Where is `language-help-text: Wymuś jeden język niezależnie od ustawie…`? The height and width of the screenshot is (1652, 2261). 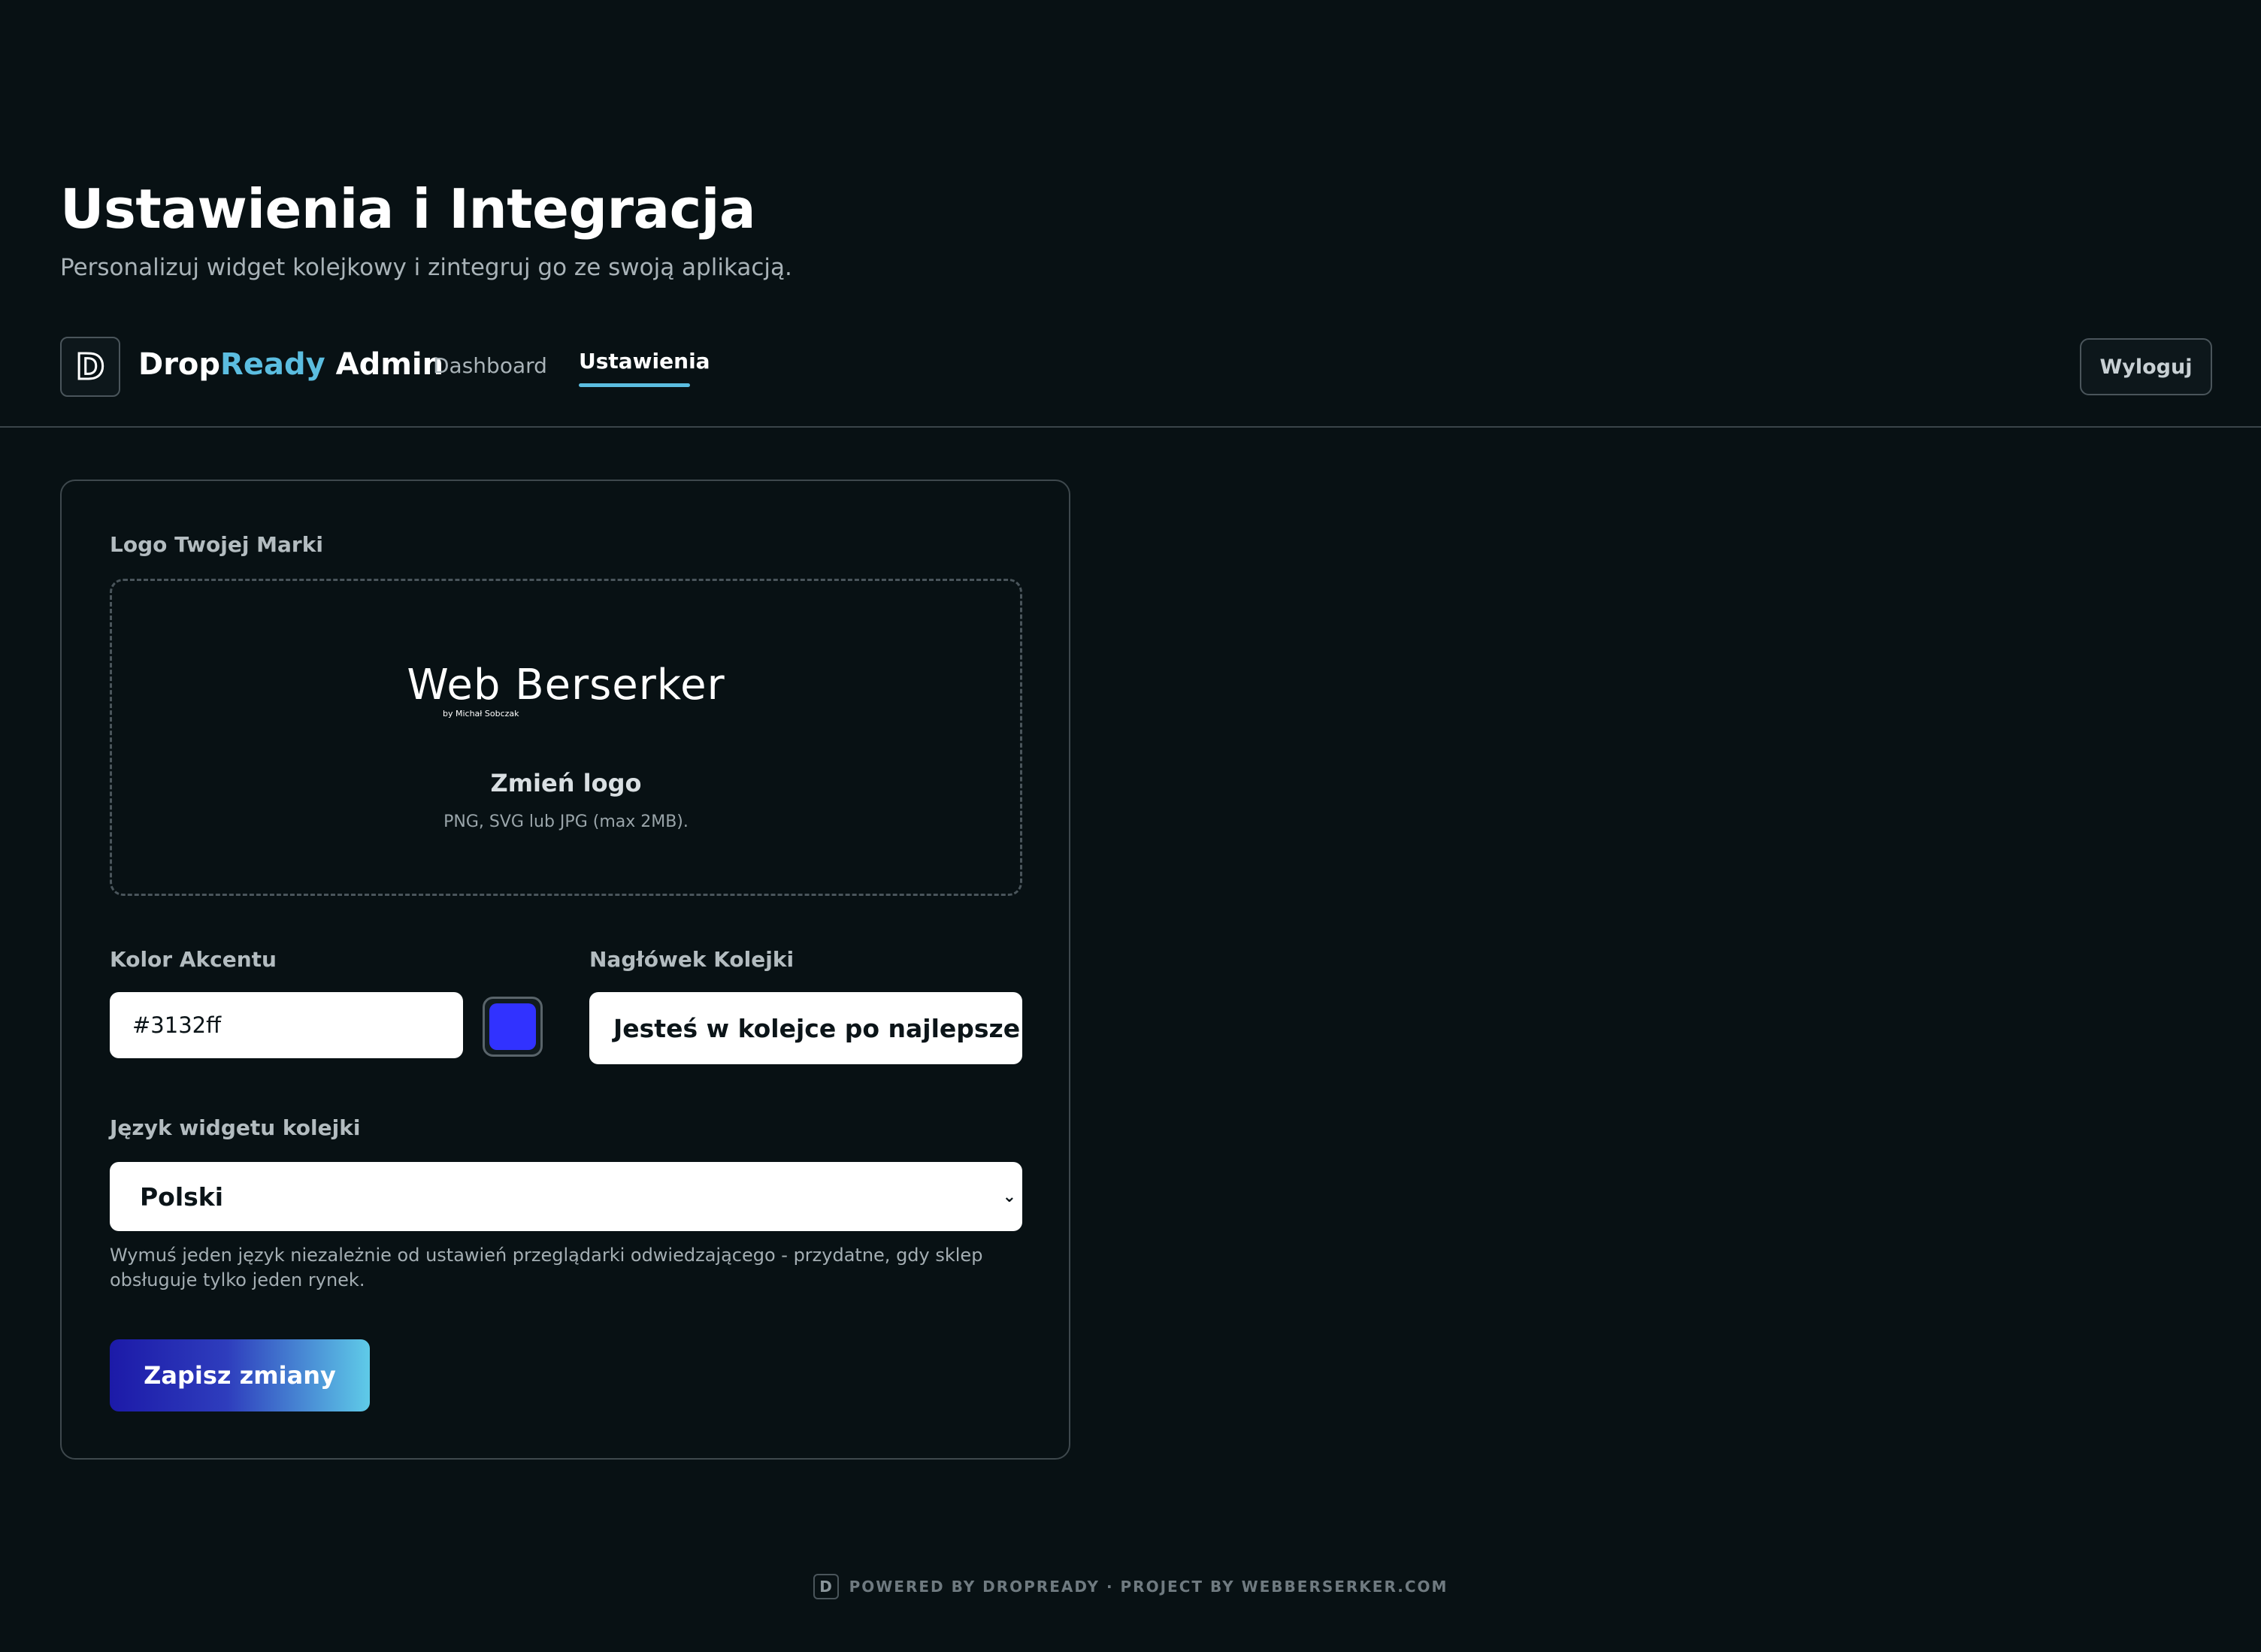 language-help-text: Wymuś jeden język niezależnie od ustawie… is located at coordinates (546, 1268).